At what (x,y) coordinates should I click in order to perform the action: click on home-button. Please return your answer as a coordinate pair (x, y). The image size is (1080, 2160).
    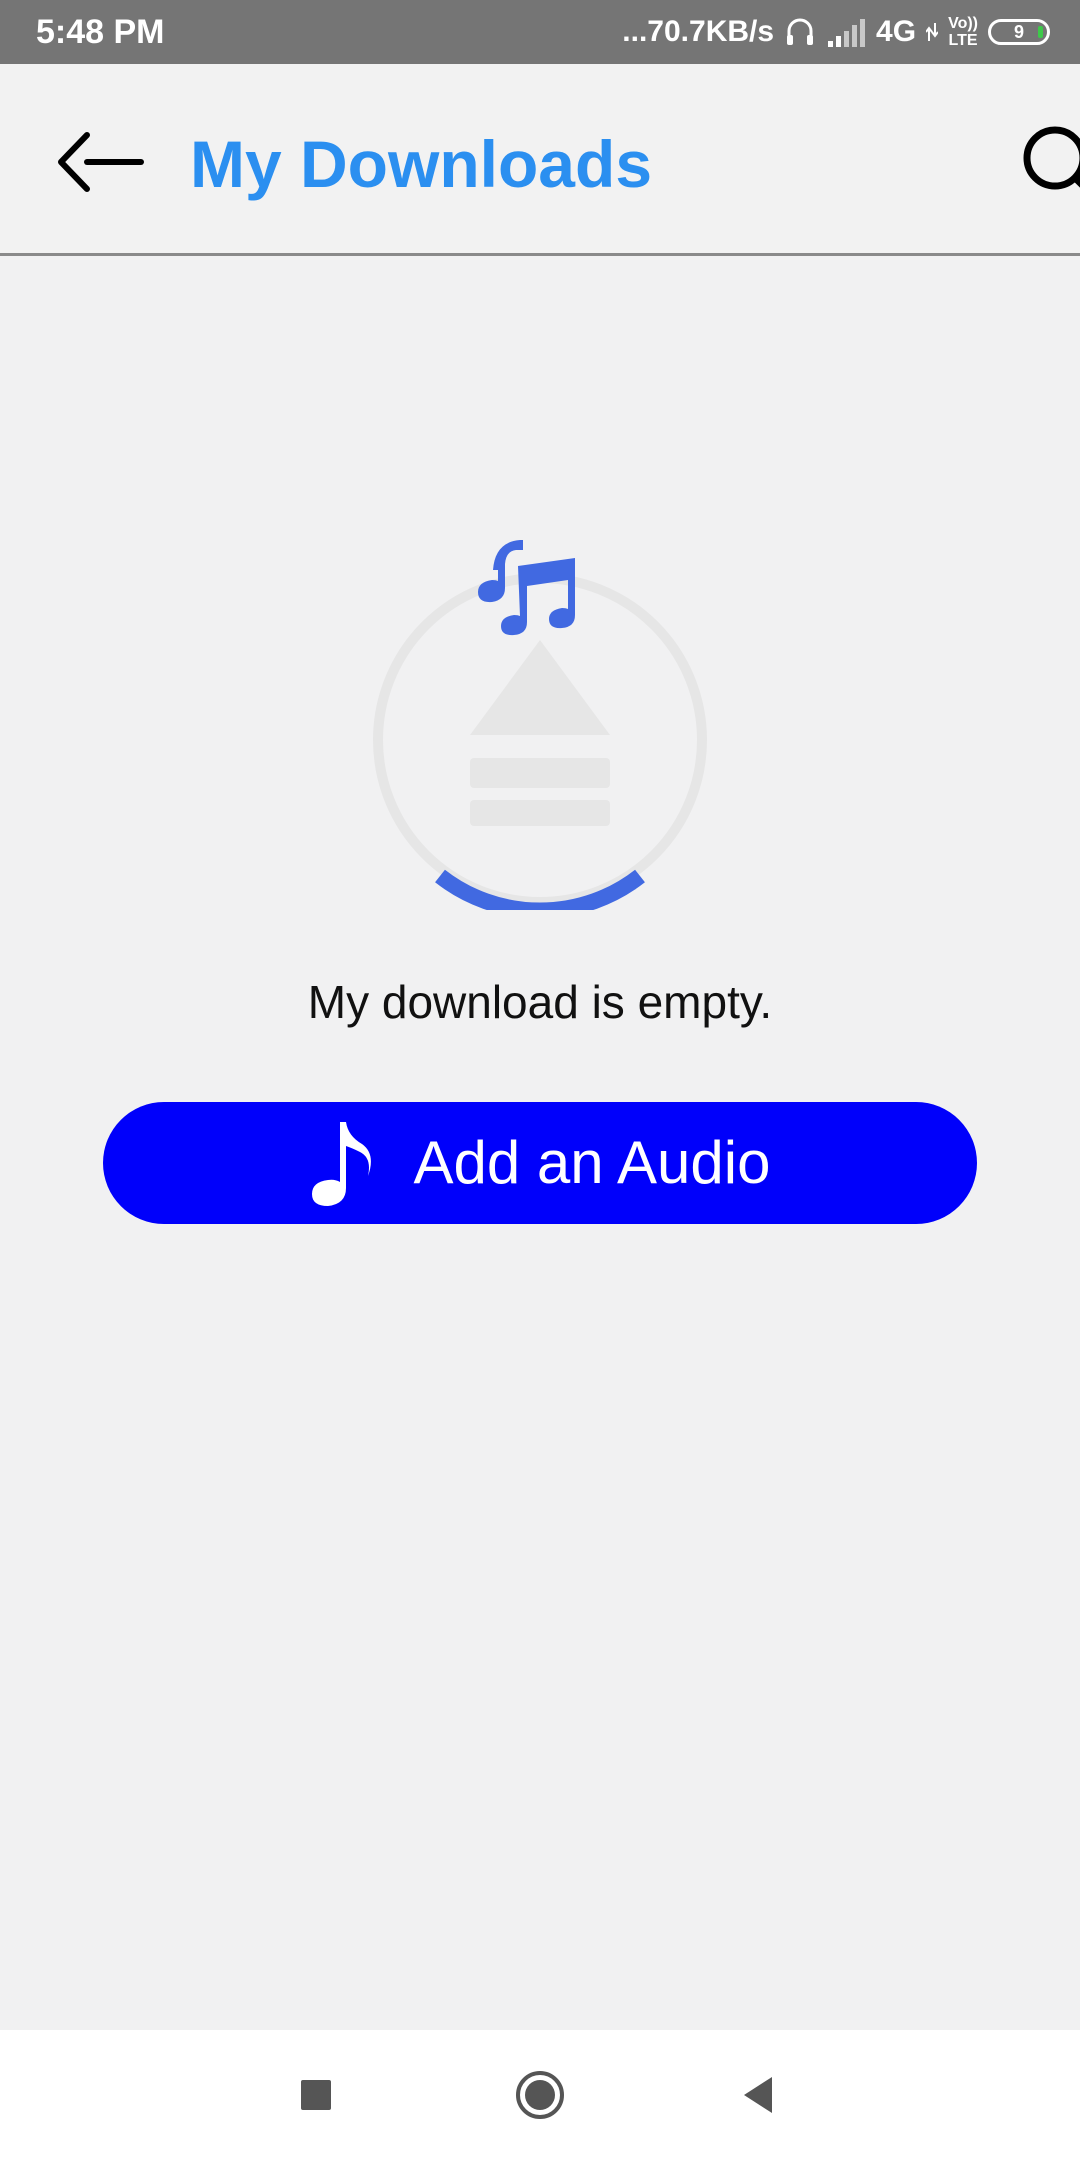
    Looking at the image, I should click on (540, 2095).